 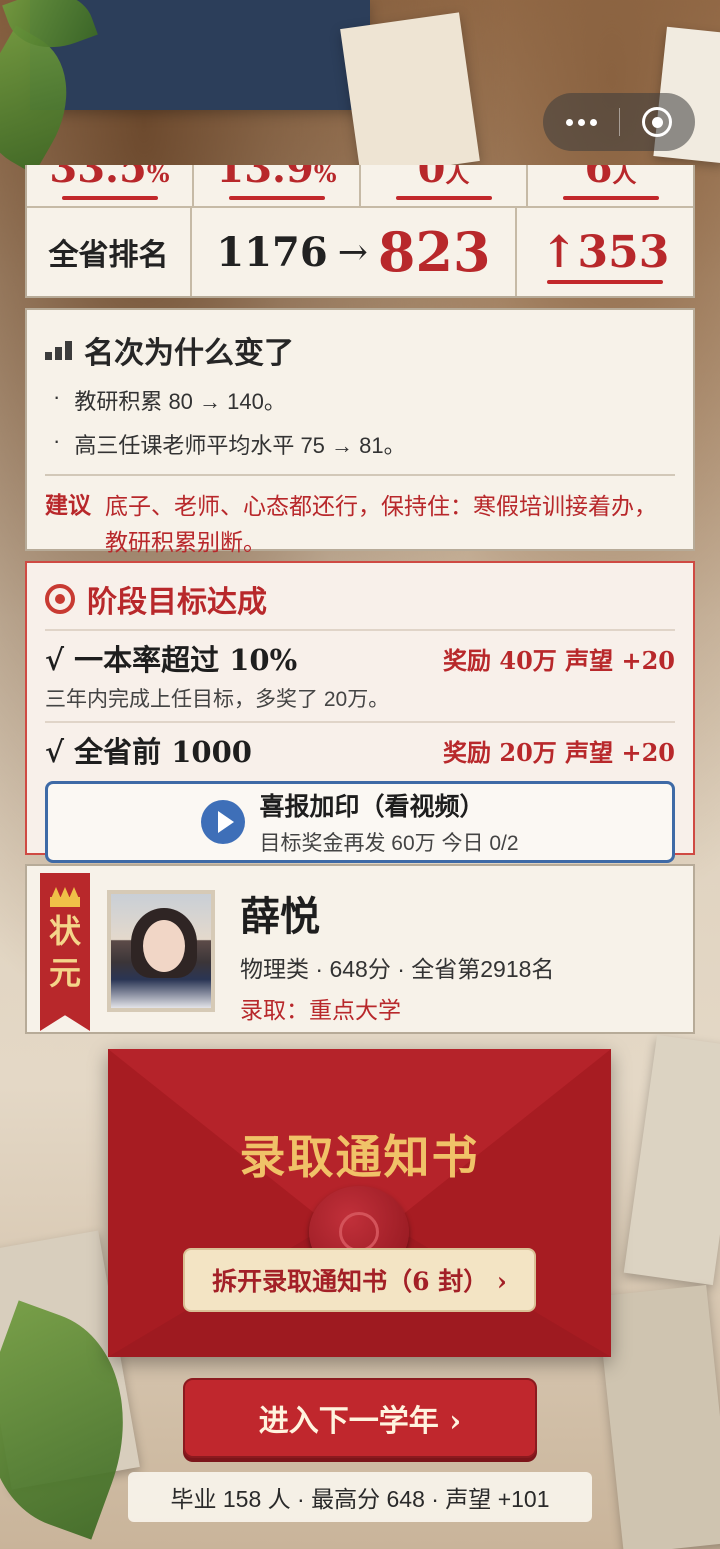 I want to click on more-dots-icon, so click(x=581, y=122).